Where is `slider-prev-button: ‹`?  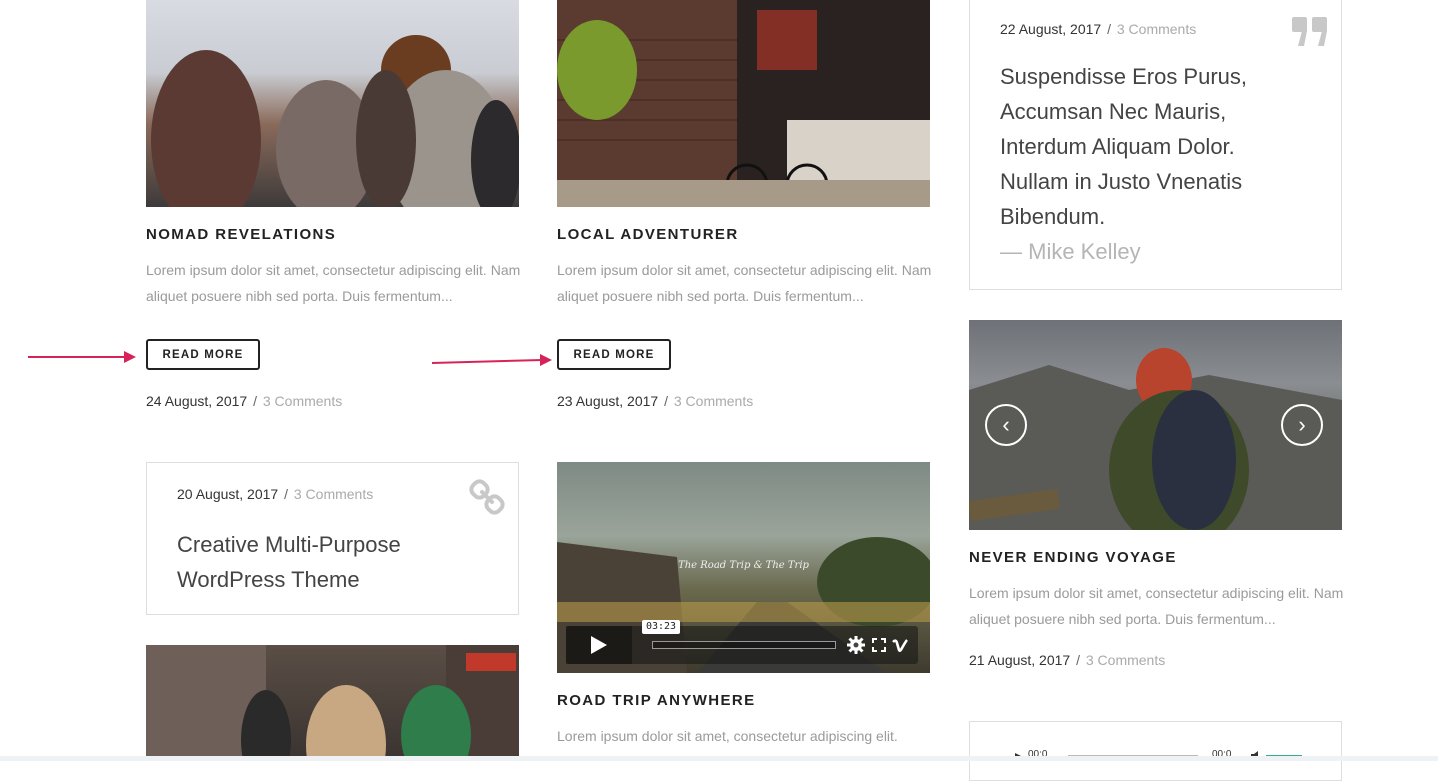 slider-prev-button: ‹ is located at coordinates (1006, 425).